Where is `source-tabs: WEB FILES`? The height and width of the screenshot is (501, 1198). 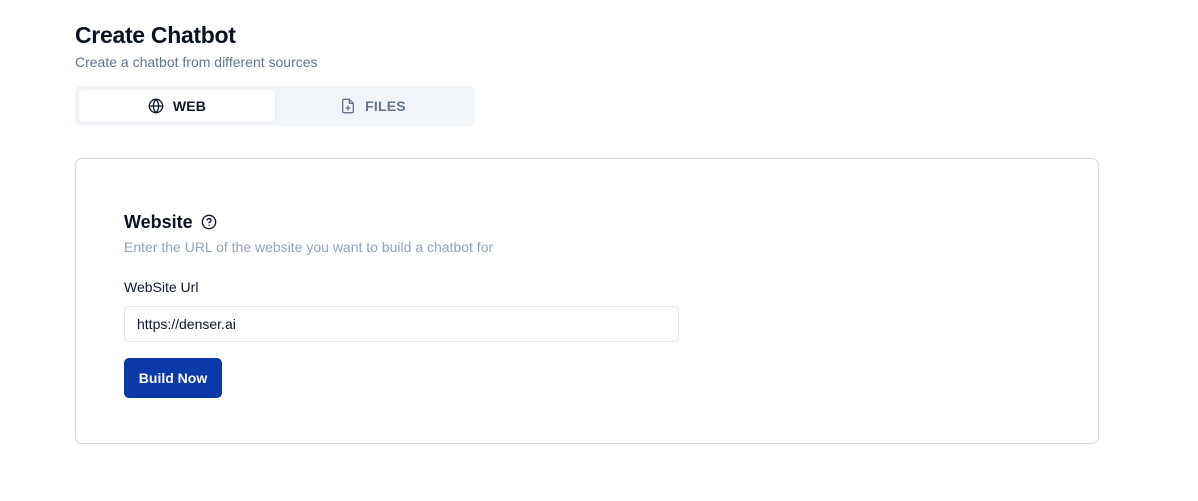 source-tabs: WEB FILES is located at coordinates (275, 106).